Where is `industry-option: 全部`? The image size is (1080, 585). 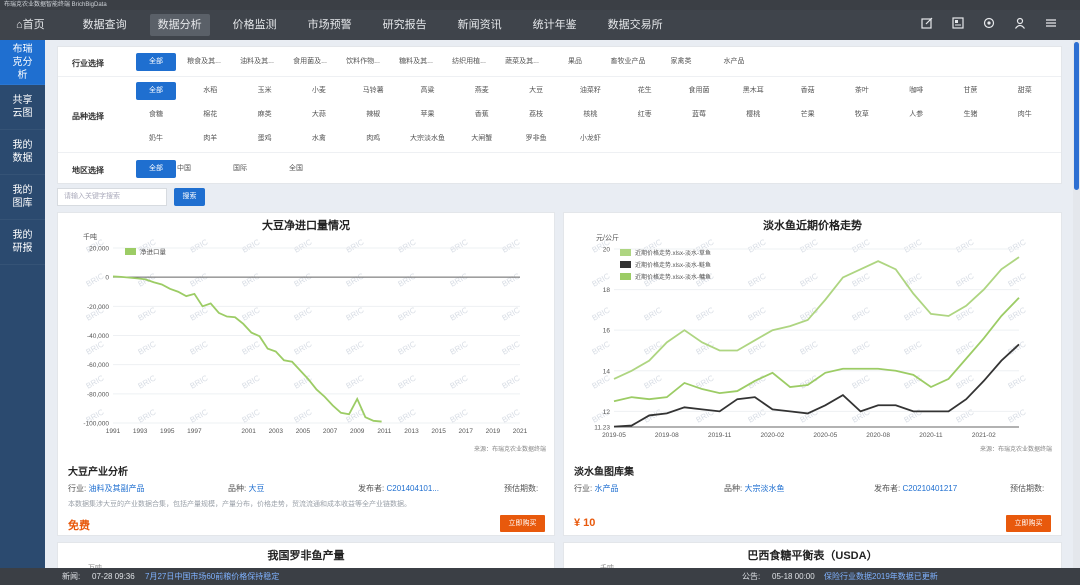 industry-option: 全部 is located at coordinates (156, 62).